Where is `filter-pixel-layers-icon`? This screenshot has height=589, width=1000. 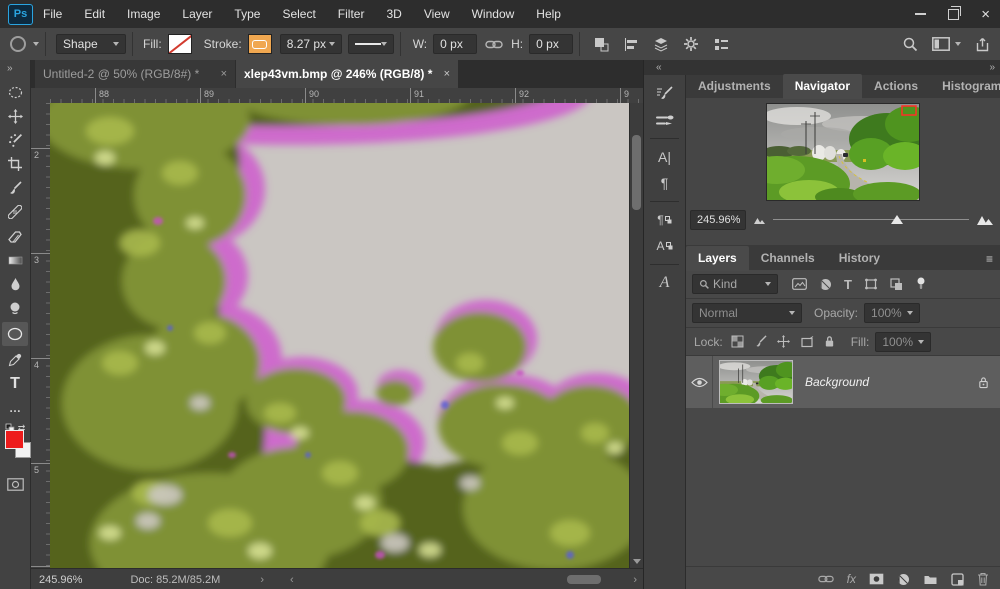
filter-pixel-layers-icon is located at coordinates (799, 284).